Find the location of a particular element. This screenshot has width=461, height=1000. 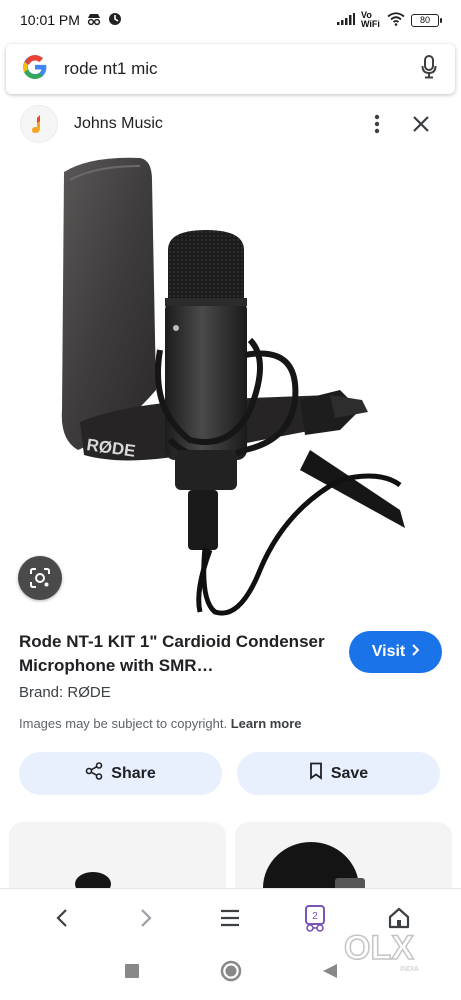

product-brand: Brand: RØDE is located at coordinates (65, 692).